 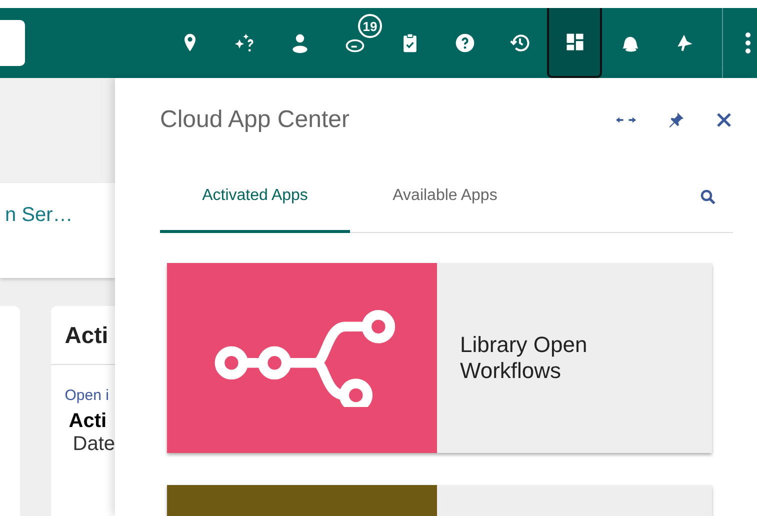 I want to click on history-icon, so click(x=519, y=43).